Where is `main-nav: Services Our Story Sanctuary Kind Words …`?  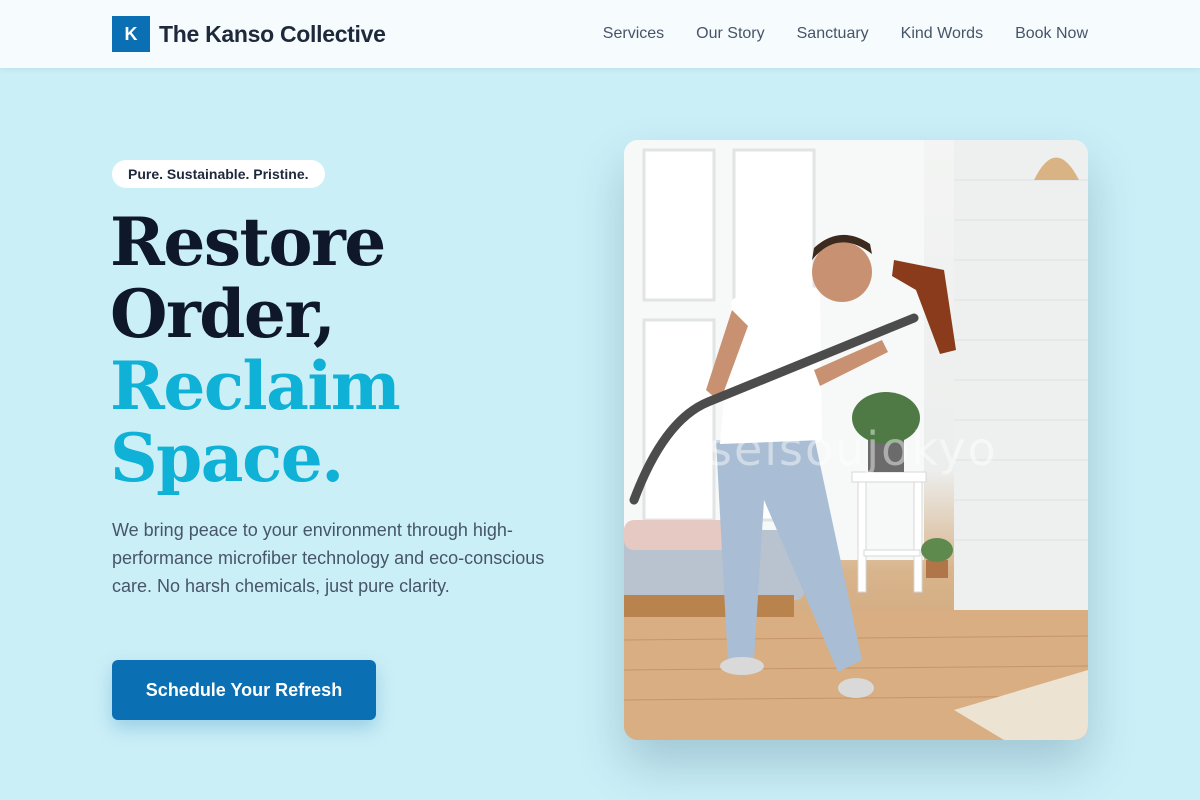 main-nav: Services Our Story Sanctuary Kind Words … is located at coordinates (845, 34).